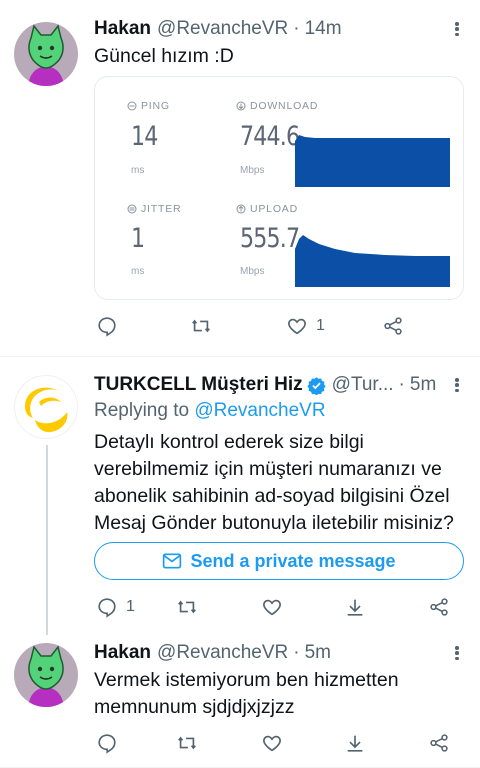 This screenshot has width=480, height=768. What do you see at coordinates (172, 561) in the screenshot?
I see `envelope-icon` at bounding box center [172, 561].